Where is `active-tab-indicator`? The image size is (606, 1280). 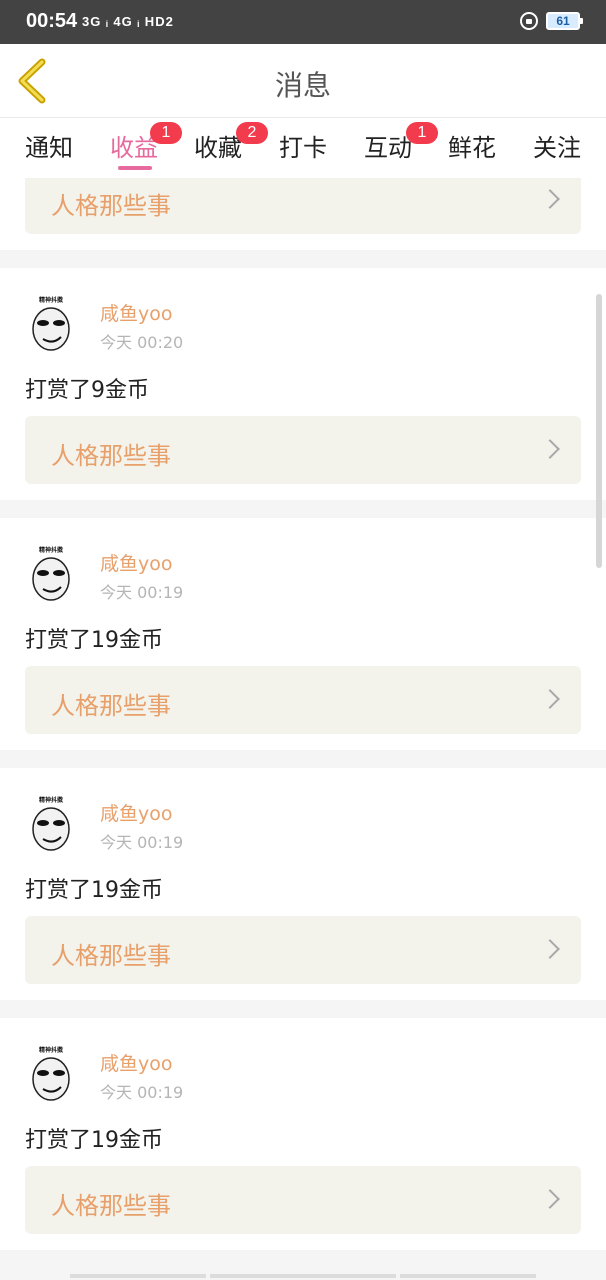
active-tab-indicator is located at coordinates (135, 168).